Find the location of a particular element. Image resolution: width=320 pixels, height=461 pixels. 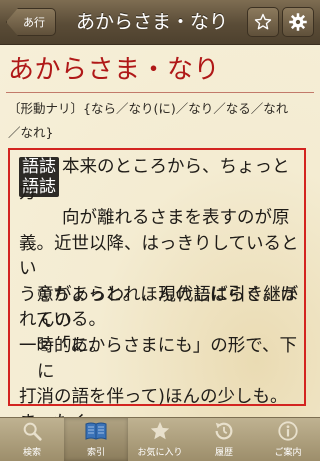

tab-label: ご案内 is located at coordinates (288, 453).